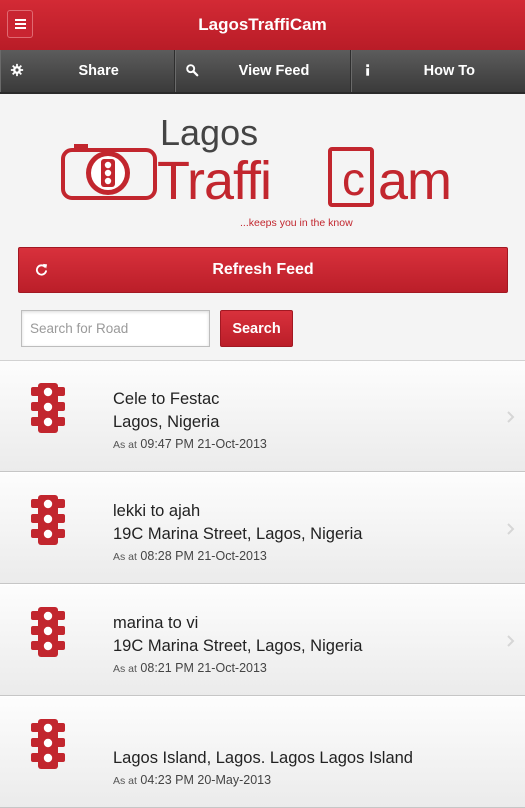 This screenshot has height=808, width=525. Describe the element at coordinates (17, 70) in the screenshot. I see `gear-icon` at that location.